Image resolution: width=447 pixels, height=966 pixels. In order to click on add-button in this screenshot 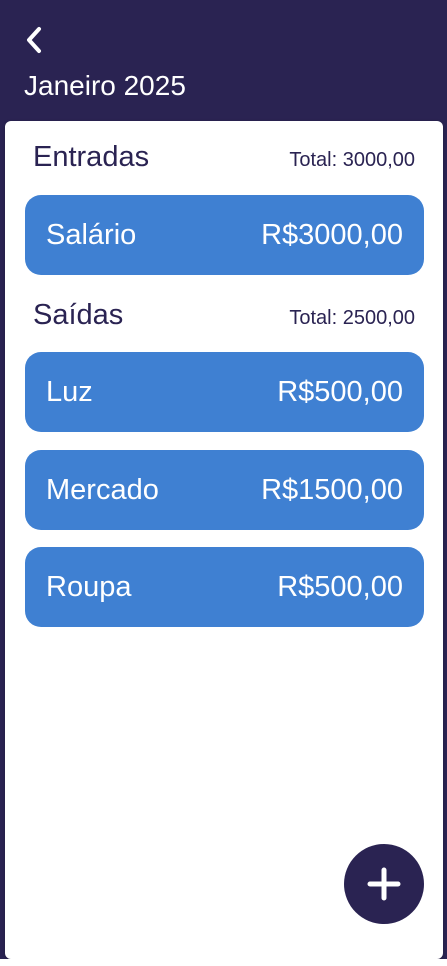, I will do `click(384, 884)`.